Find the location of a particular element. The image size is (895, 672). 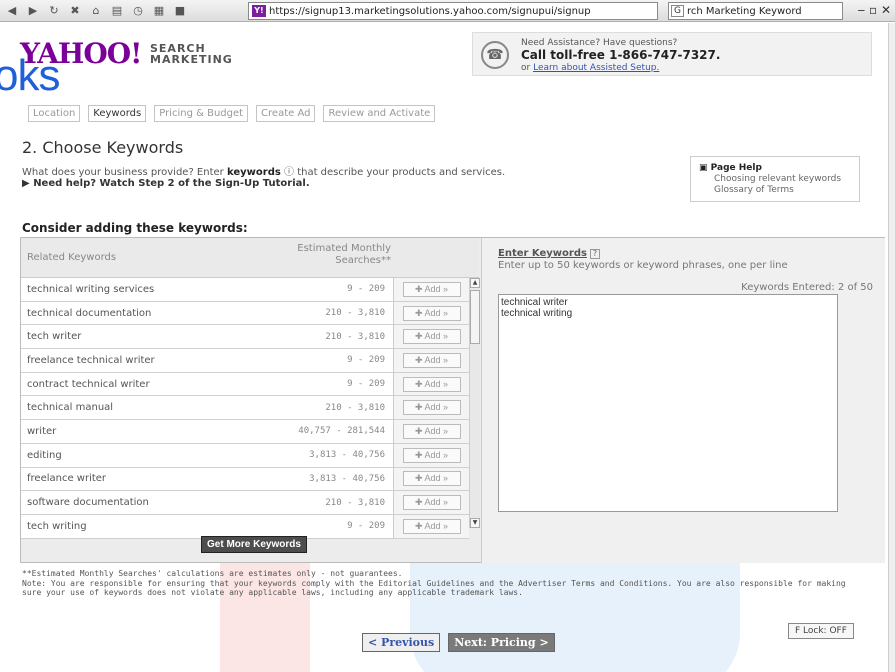

keyword-cell: tech writer is located at coordinates (54, 337).